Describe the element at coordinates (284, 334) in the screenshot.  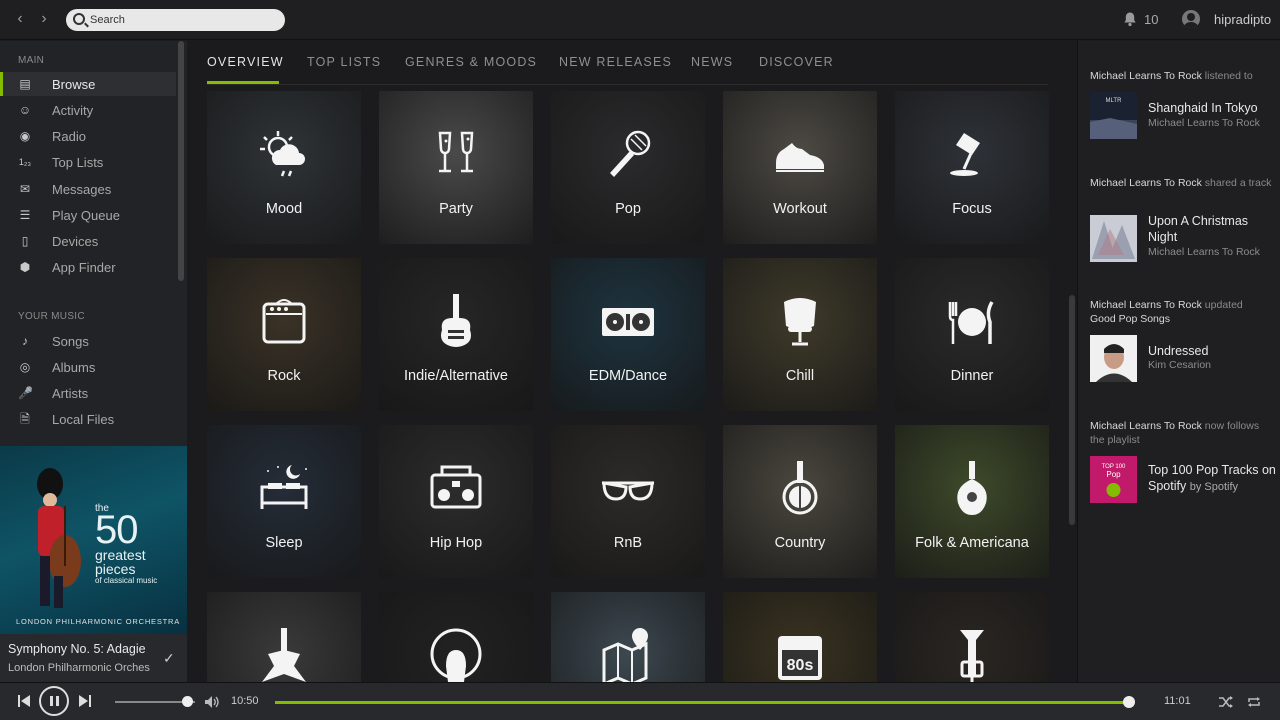
I see `genre-tile: Rock` at that location.